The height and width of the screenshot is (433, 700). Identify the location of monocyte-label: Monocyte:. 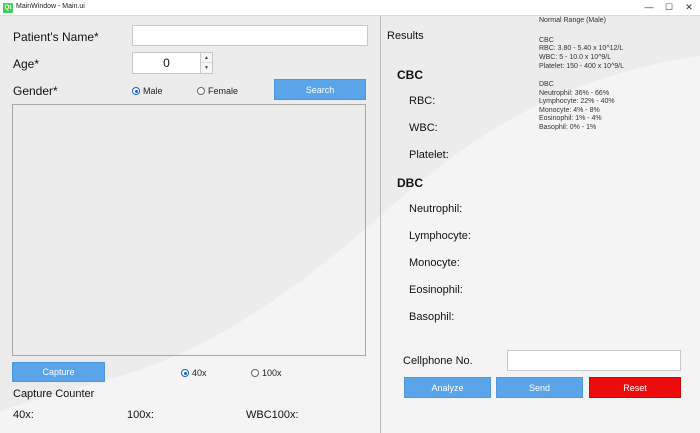
(434, 263).